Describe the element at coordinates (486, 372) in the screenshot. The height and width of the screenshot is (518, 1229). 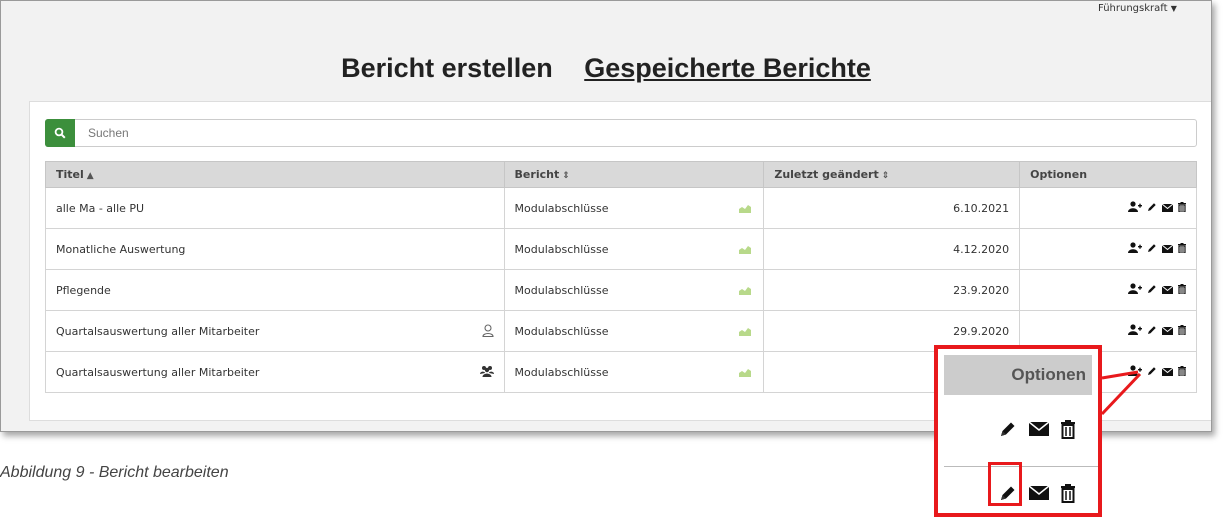
I see `users-group-icon` at that location.